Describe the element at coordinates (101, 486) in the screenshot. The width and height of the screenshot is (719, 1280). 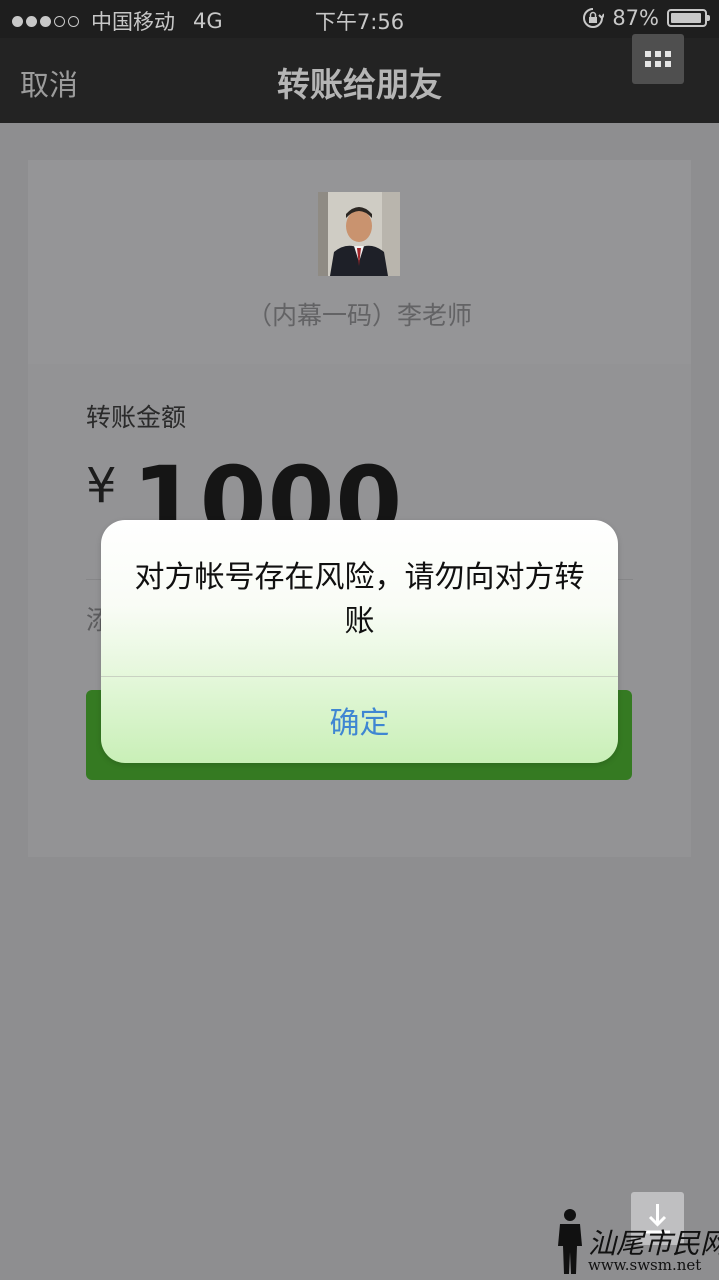
I see `currency-symbol: ¥` at that location.